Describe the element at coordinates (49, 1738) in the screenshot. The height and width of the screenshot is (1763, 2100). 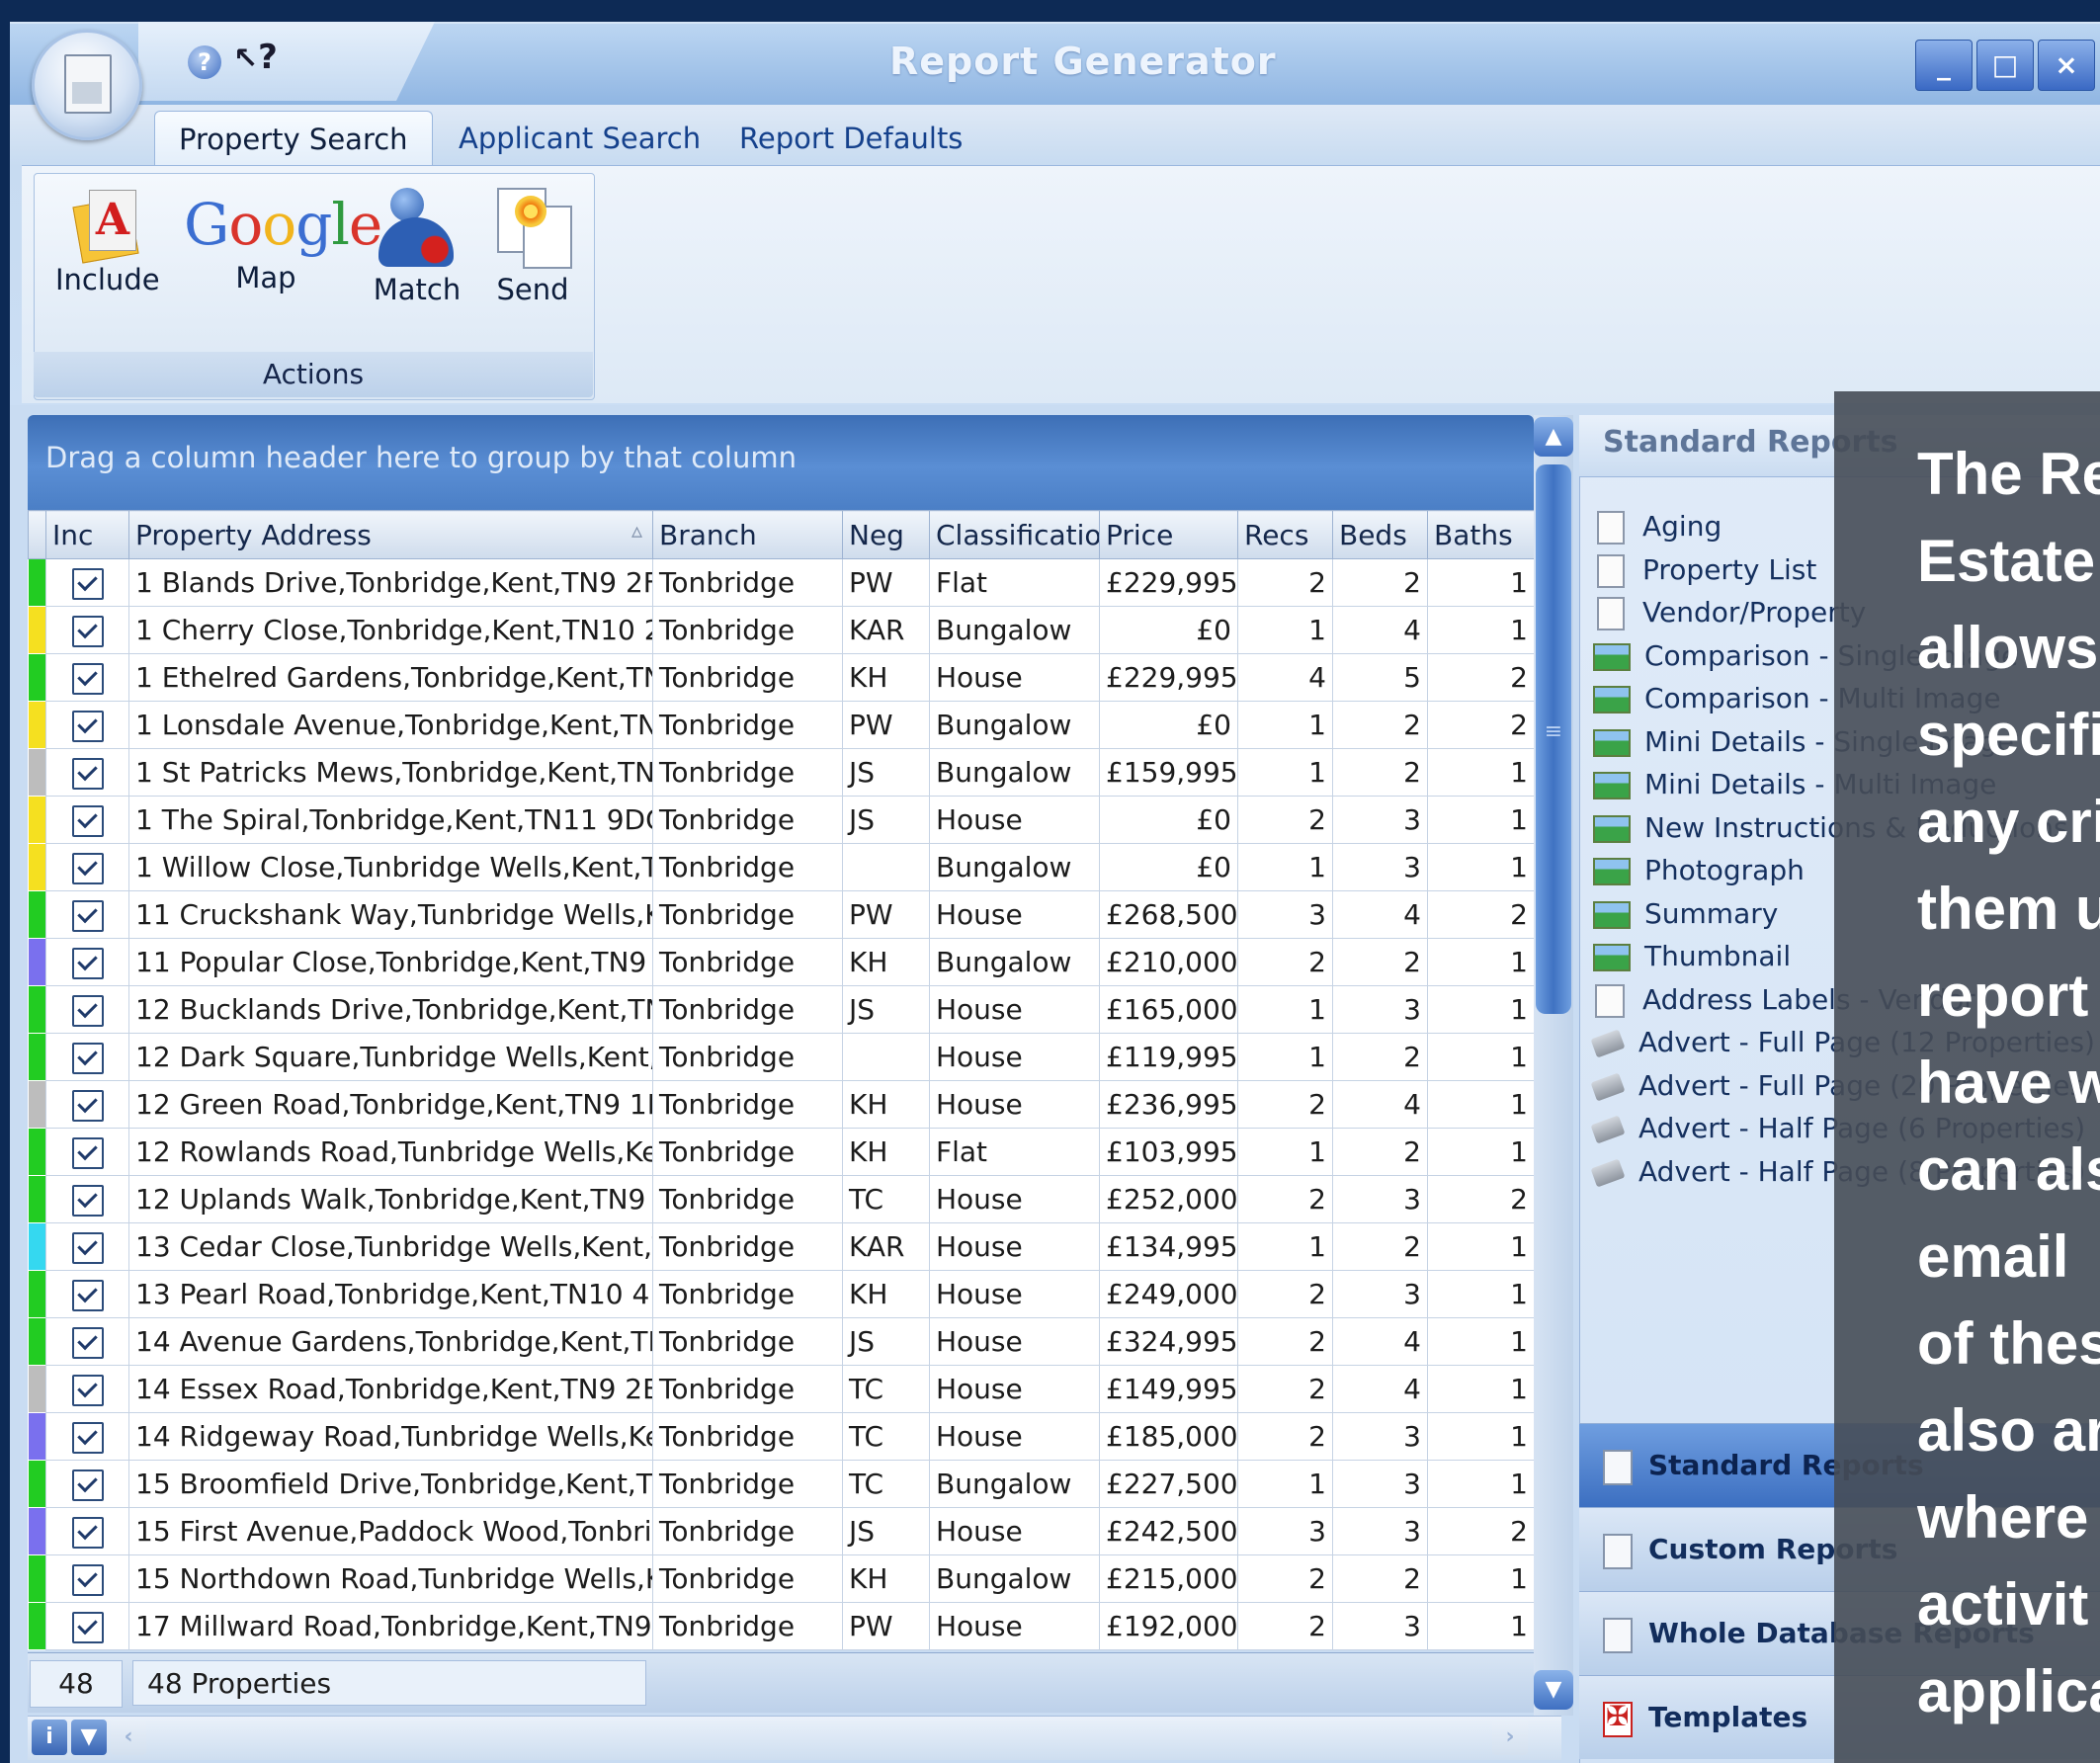
I see `info-icon: i` at that location.